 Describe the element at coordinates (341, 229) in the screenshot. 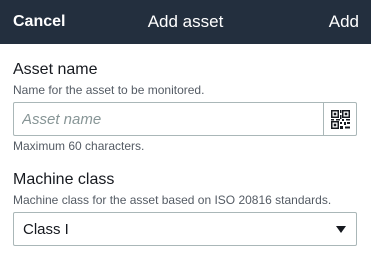

I see `caret-down-icon` at that location.